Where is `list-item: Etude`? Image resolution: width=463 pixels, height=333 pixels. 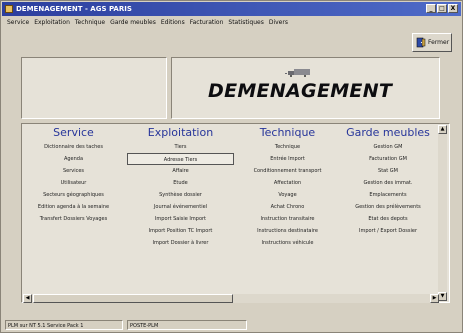
list-item: Etude is located at coordinates (180, 183).